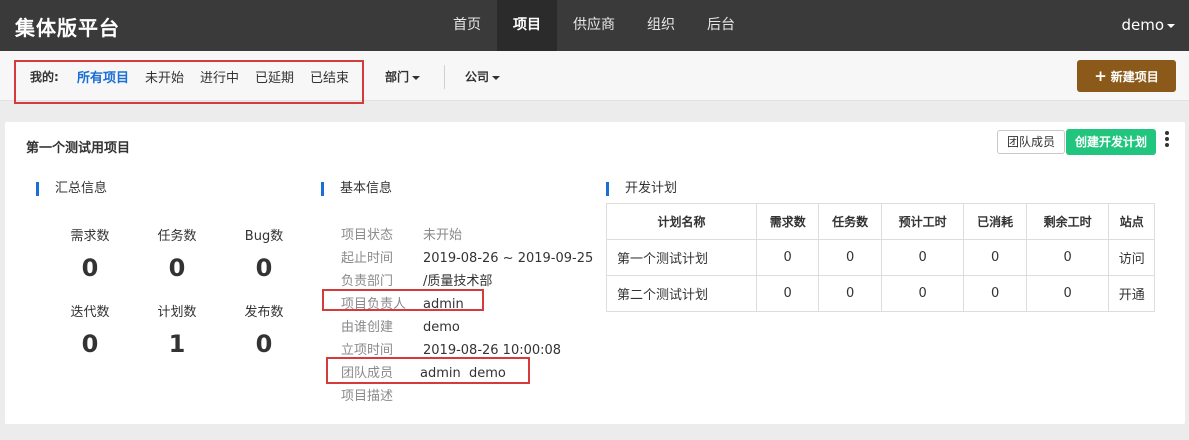 The image size is (1189, 440). Describe the element at coordinates (367, 327) in the screenshot. I see `info-key: 由谁创建` at that location.